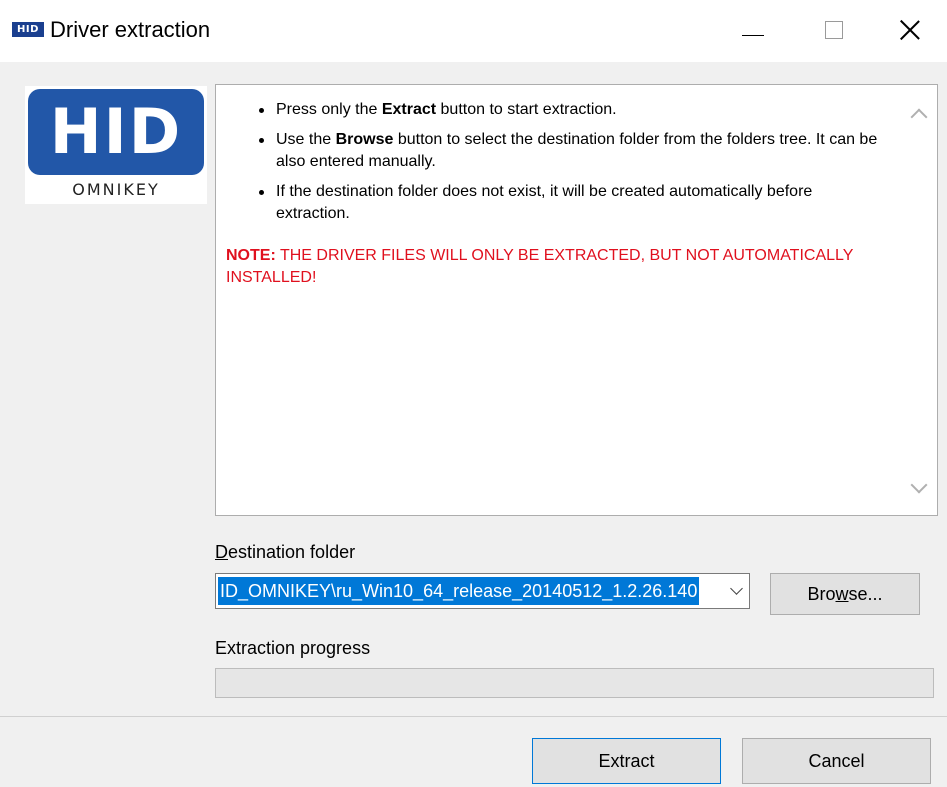 This screenshot has width=947, height=787. I want to click on scroll-up-button, so click(919, 115).